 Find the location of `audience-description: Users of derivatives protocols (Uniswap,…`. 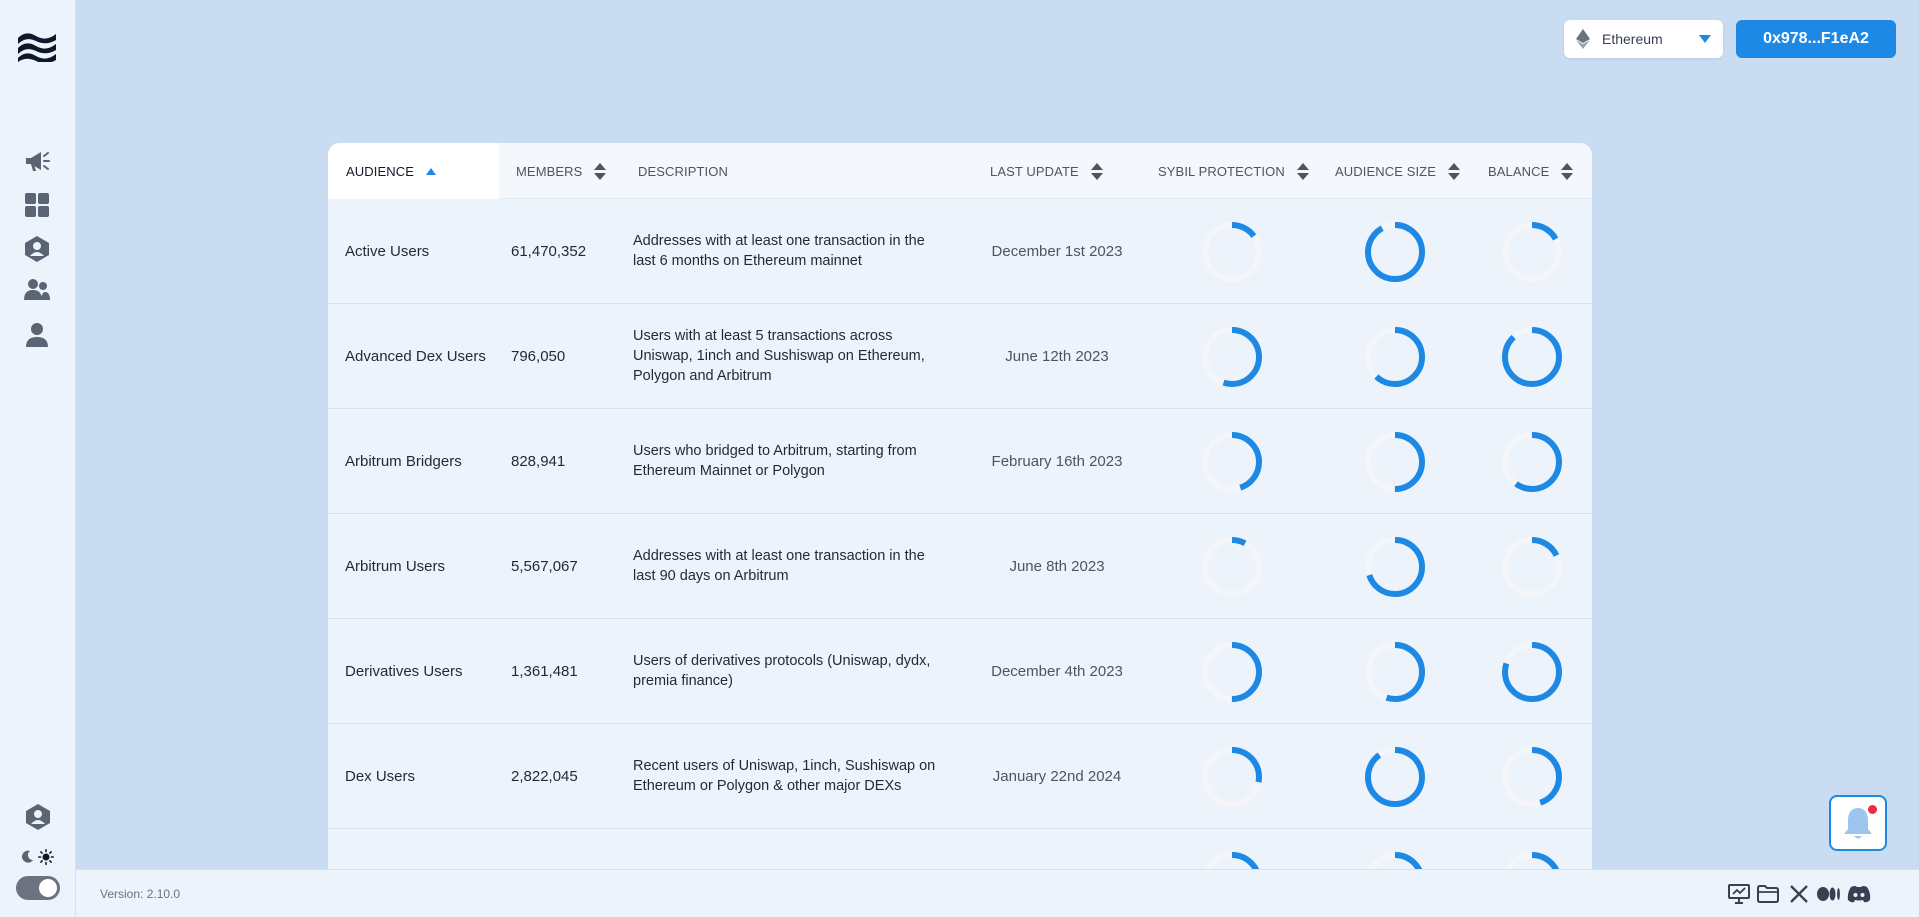

audience-description: Users of derivatives protocols (Uniswap,… is located at coordinates (782, 671).